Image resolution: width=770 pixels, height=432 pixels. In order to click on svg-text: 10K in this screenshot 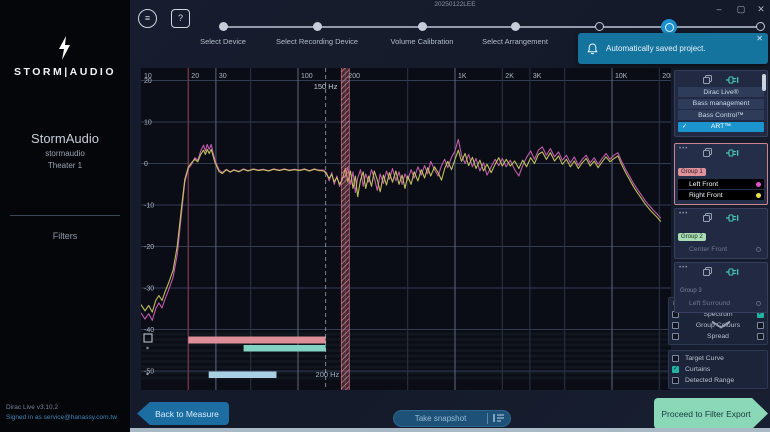, I will do `click(621, 76)`.